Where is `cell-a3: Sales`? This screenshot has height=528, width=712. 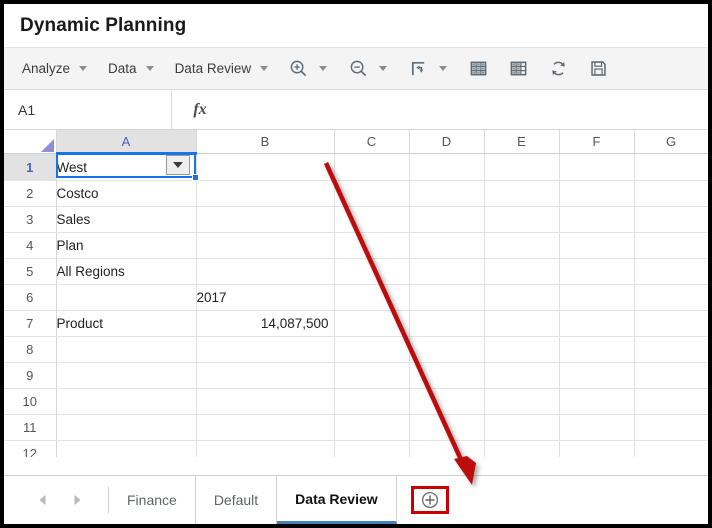 cell-a3: Sales is located at coordinates (126, 219).